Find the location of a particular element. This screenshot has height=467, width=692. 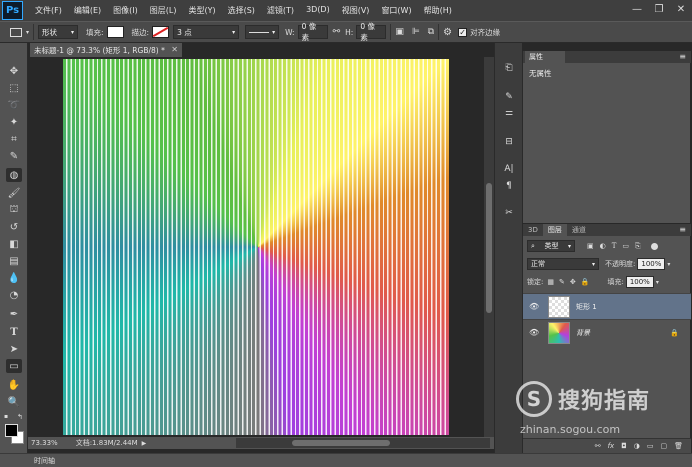

height-input: 0 像素 is located at coordinates (371, 32).